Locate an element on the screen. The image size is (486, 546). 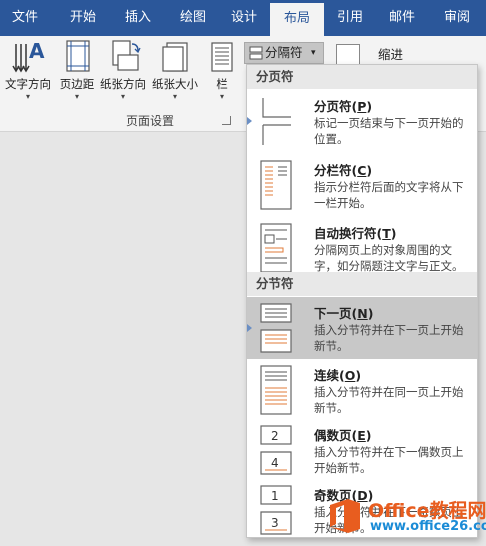
columns-label: 栏 is located at coordinates (222, 84).